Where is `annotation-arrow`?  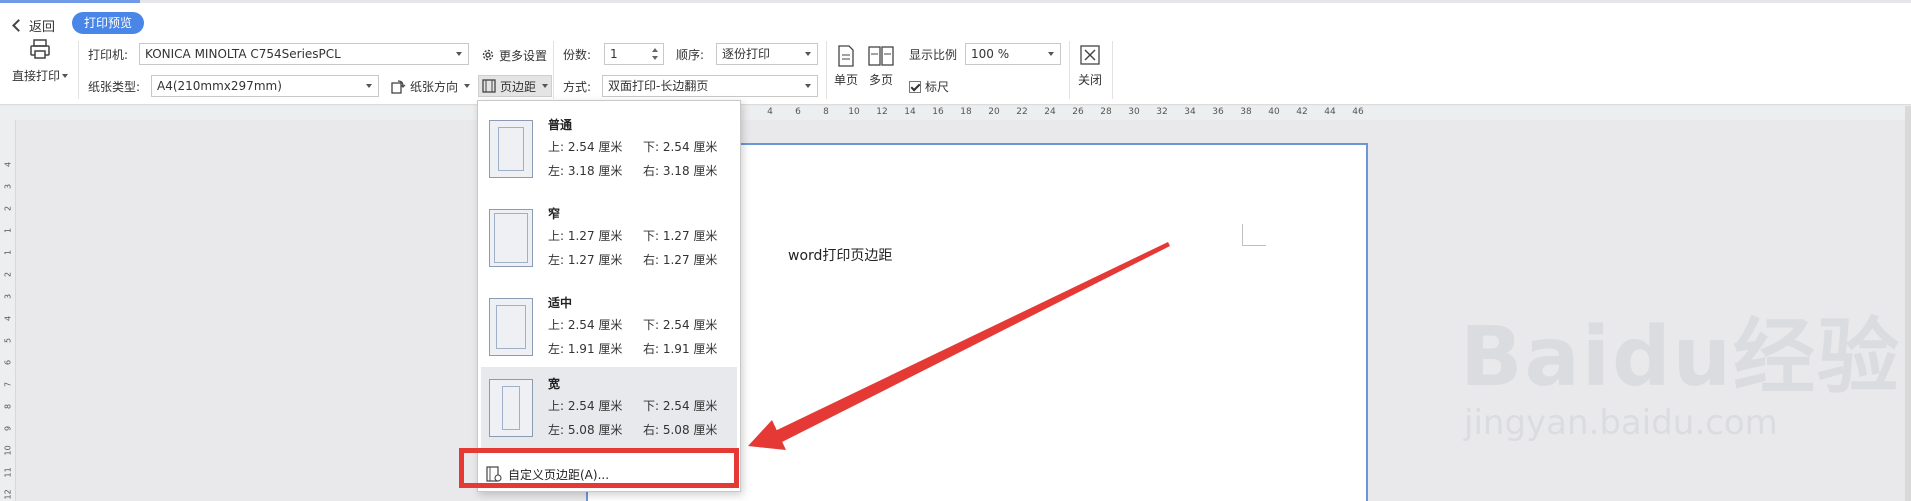
annotation-arrow is located at coordinates (959, 346).